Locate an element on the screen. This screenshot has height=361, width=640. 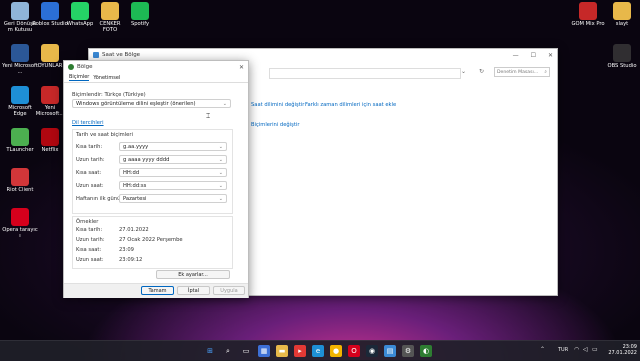
word-document-icon is located at coordinates (20, 53).